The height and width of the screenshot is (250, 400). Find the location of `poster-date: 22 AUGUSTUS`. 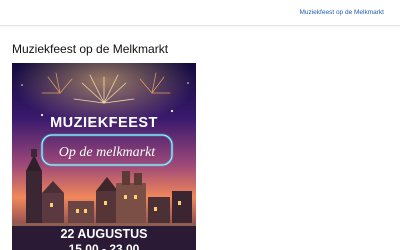

poster-date: 22 AUGUSTUS is located at coordinates (103, 234).